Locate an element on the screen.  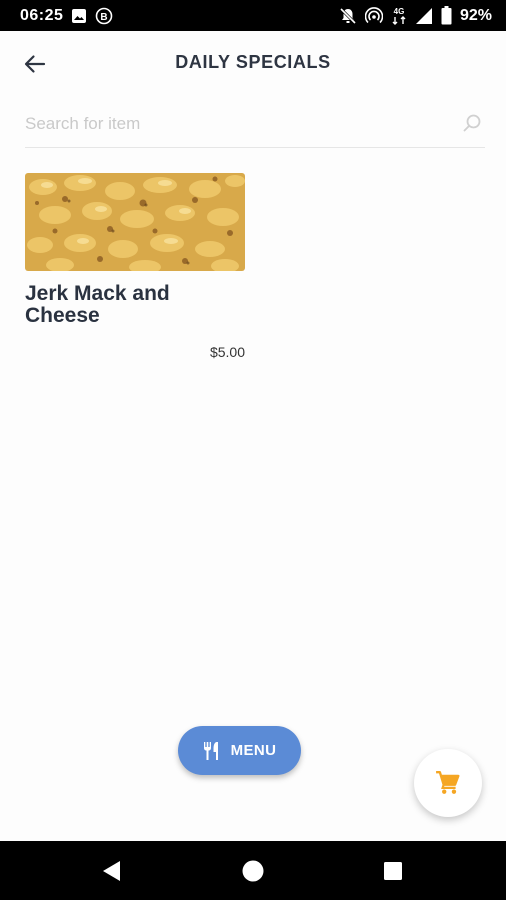
status-time: 06:25 is located at coordinates (42, 15).